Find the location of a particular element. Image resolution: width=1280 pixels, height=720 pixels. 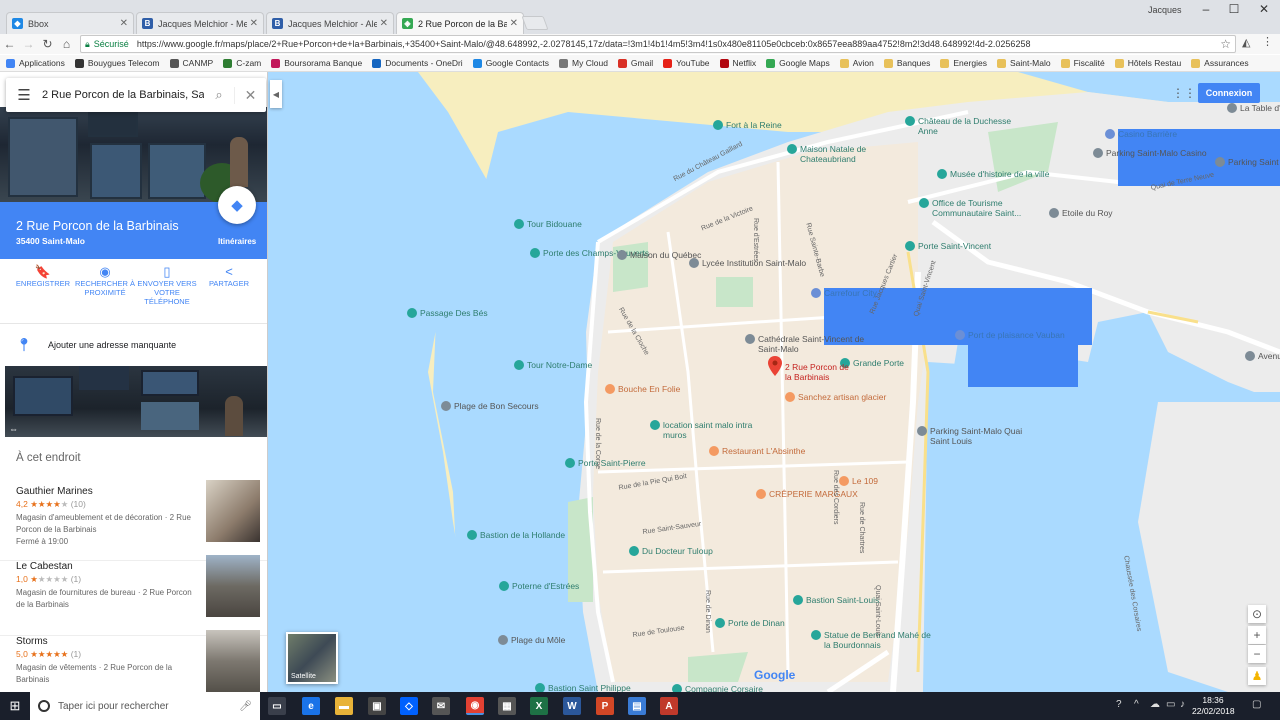

map-place-label: Bastion Saint-Louis is located at coordinates (842, 600).